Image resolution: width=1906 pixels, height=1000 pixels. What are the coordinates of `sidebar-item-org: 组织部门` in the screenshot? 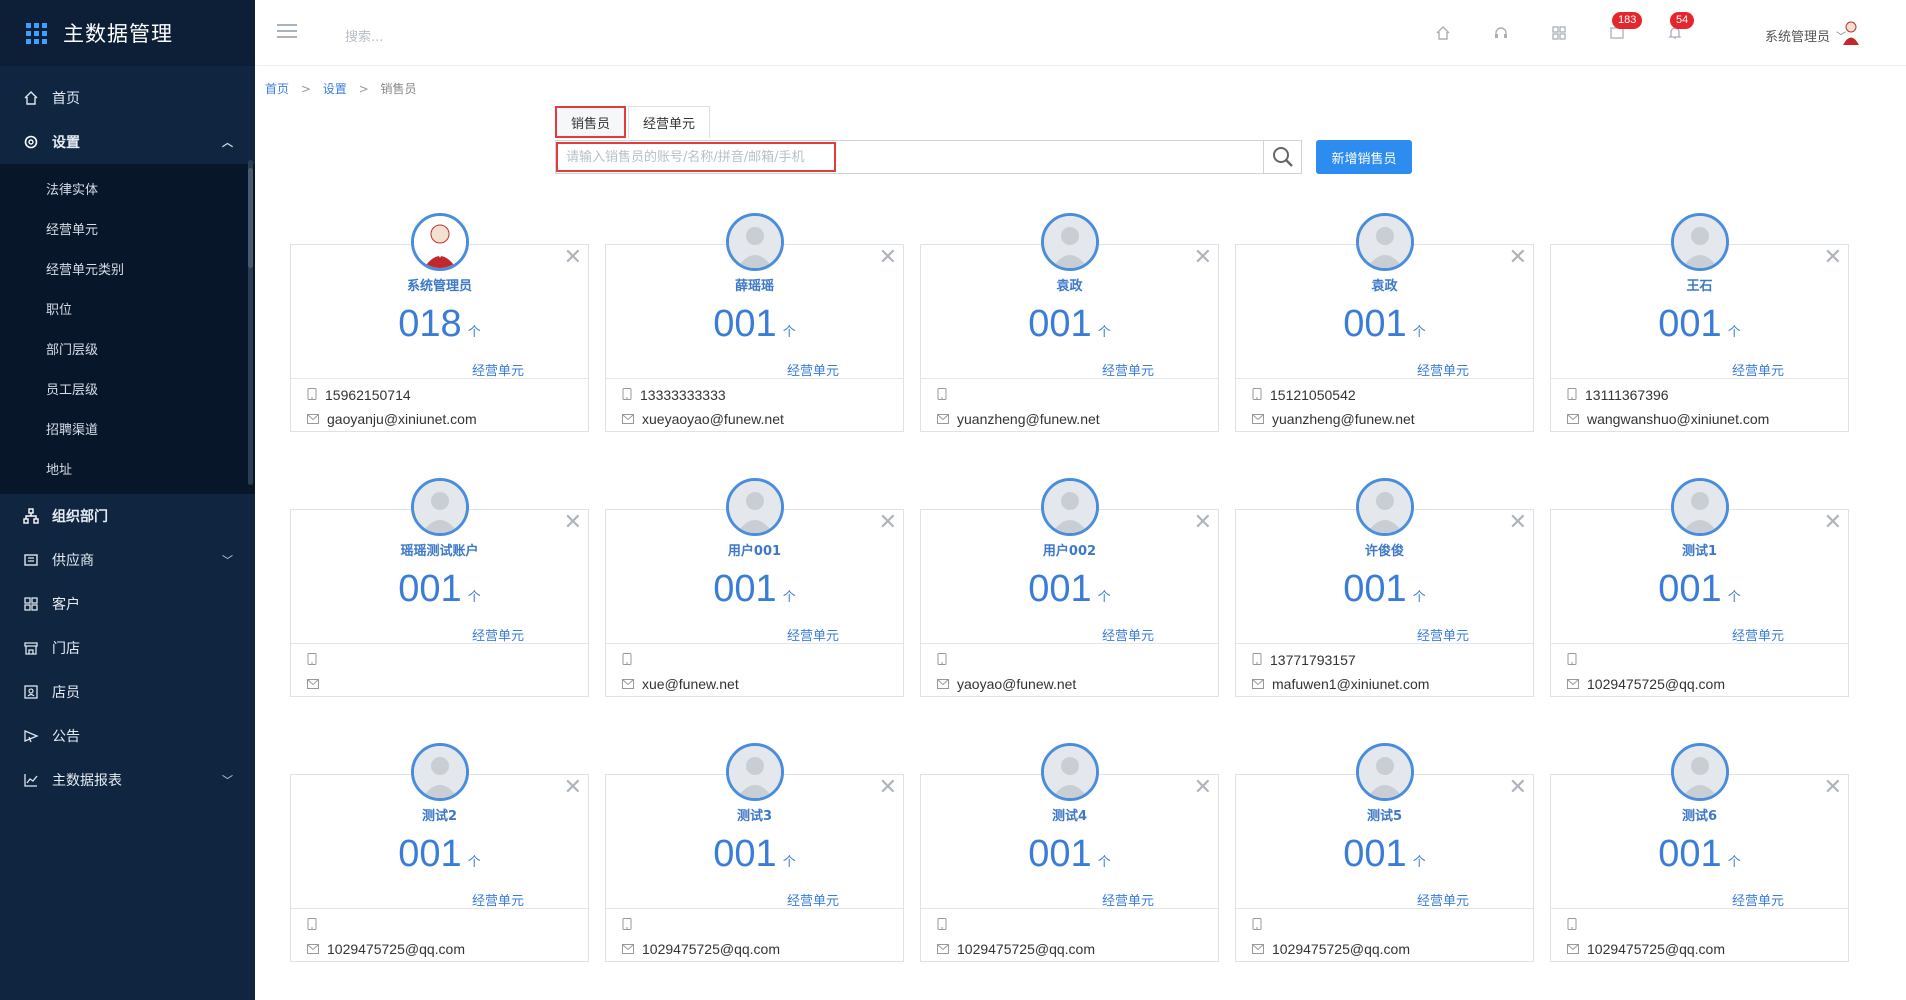 It's located at (127, 516).